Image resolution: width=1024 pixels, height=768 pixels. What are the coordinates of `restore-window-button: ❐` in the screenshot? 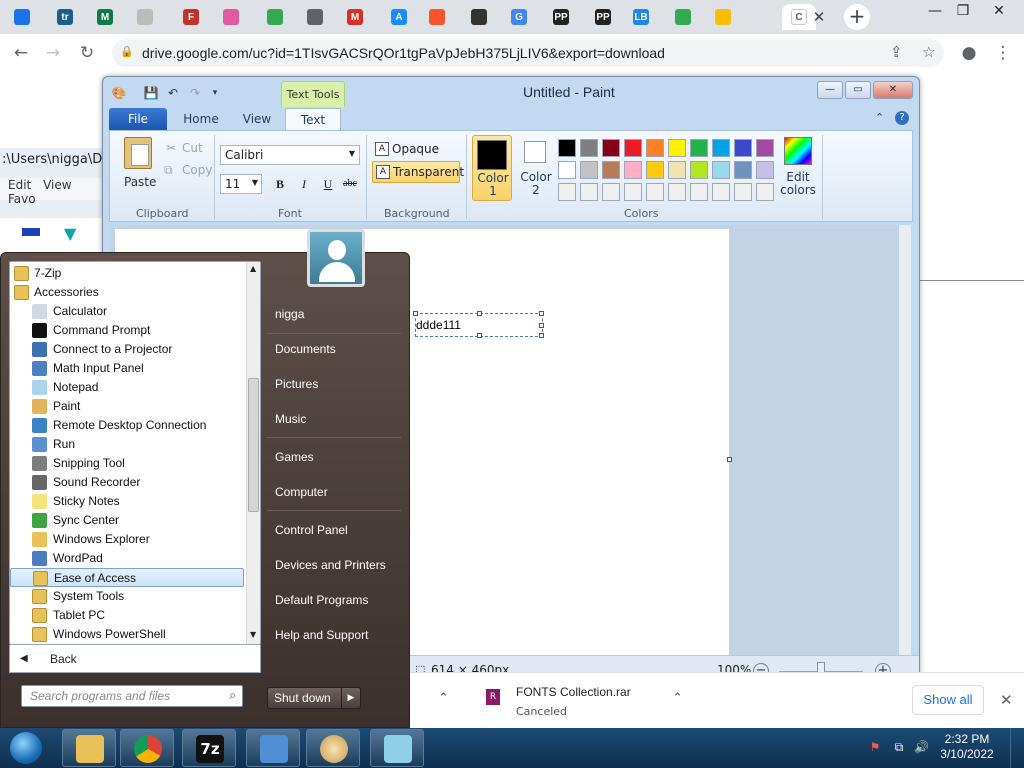 It's located at (963, 12).